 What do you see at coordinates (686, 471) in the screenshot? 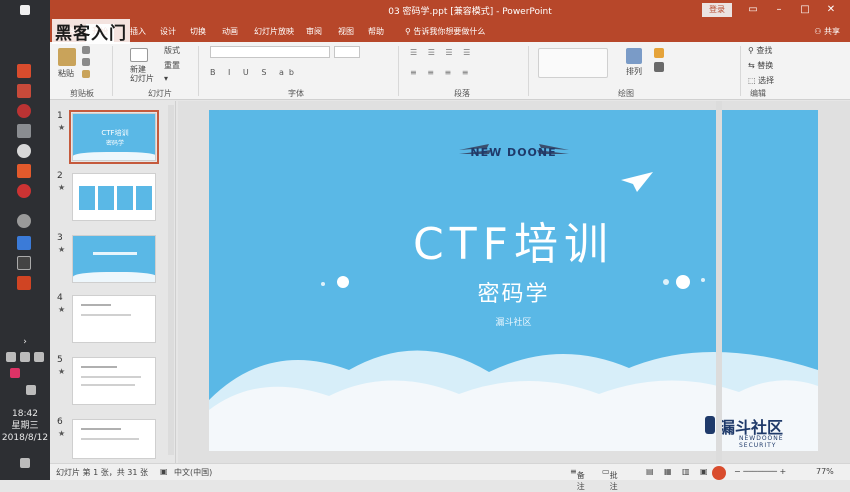
I see `reading-view-icon: ▥` at bounding box center [686, 471].